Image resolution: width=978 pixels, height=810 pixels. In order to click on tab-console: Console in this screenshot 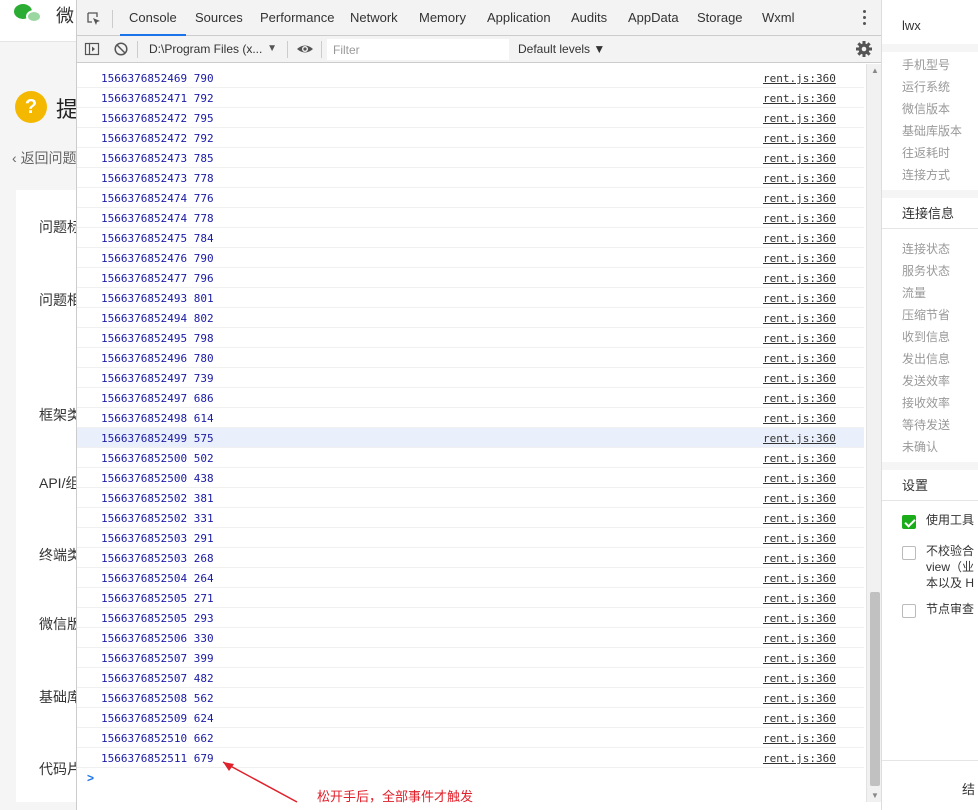, I will do `click(153, 18)`.